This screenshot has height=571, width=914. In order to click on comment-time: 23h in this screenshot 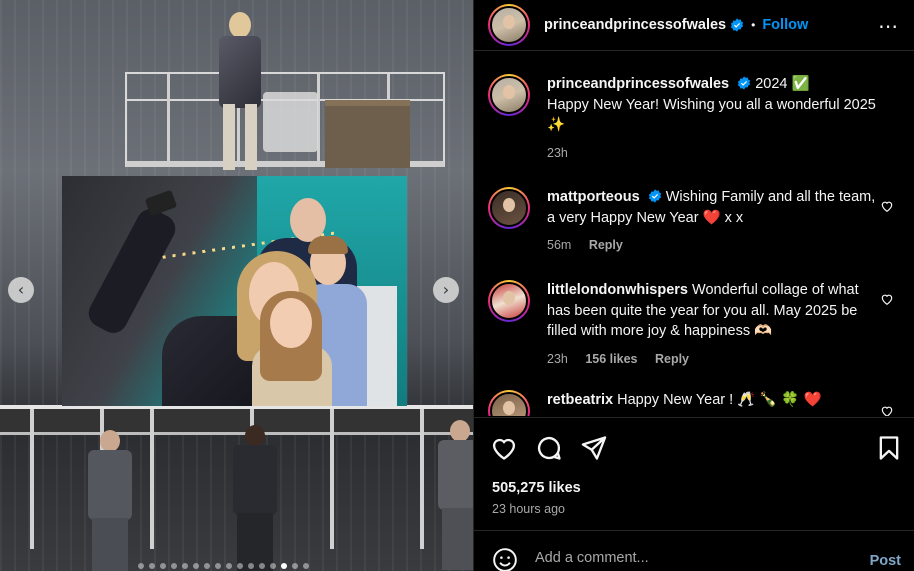, I will do `click(557, 359)`.